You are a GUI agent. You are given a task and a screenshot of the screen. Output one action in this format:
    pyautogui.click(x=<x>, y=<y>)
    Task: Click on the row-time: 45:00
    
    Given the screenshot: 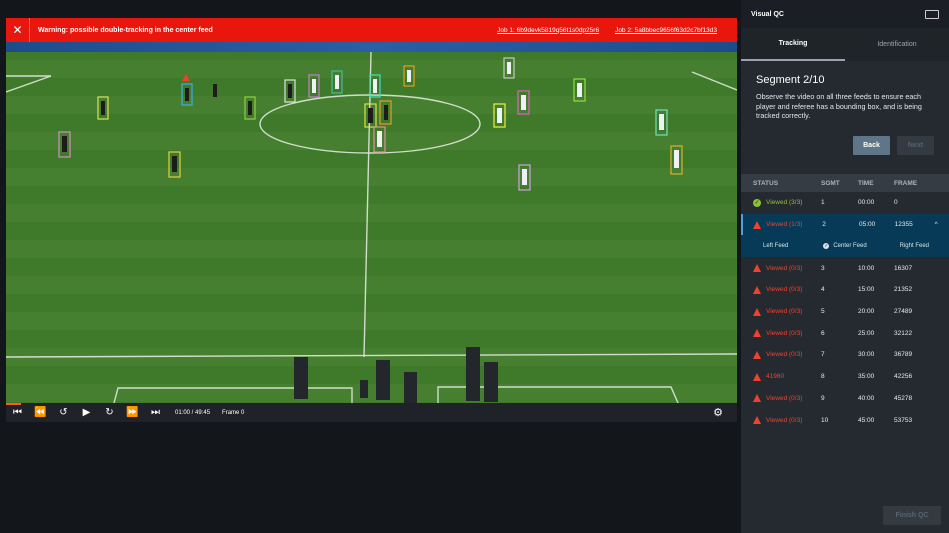 What is the action you would take?
    pyautogui.click(x=866, y=420)
    